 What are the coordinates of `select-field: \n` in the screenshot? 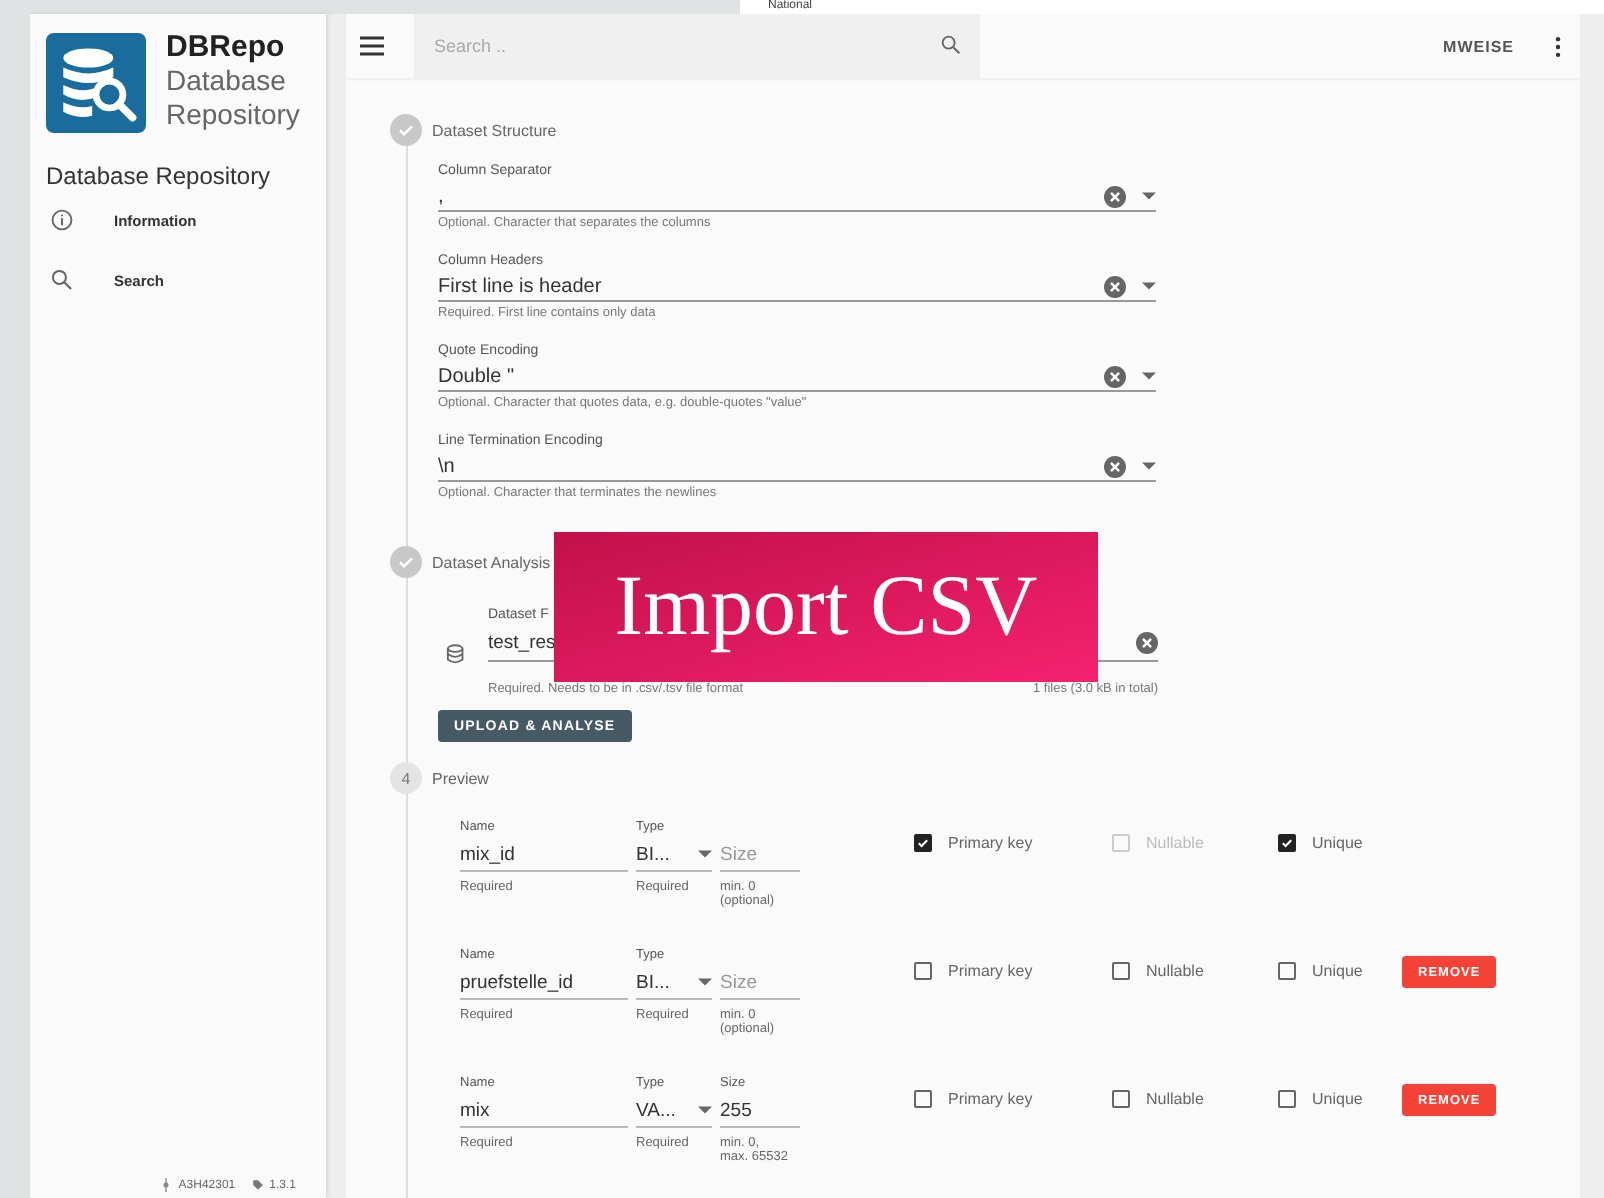 It's located at (797, 467).